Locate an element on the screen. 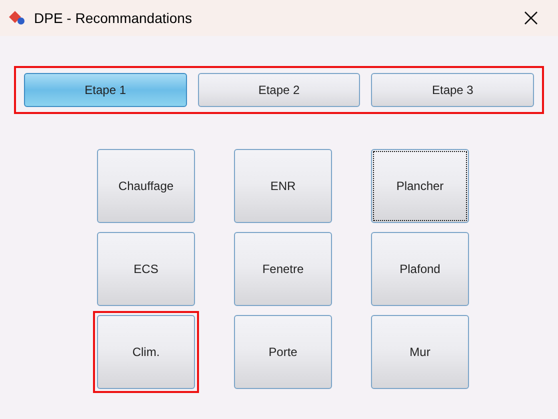 This screenshot has width=558, height=419. window-title: DPE - Recommandations is located at coordinates (113, 18).